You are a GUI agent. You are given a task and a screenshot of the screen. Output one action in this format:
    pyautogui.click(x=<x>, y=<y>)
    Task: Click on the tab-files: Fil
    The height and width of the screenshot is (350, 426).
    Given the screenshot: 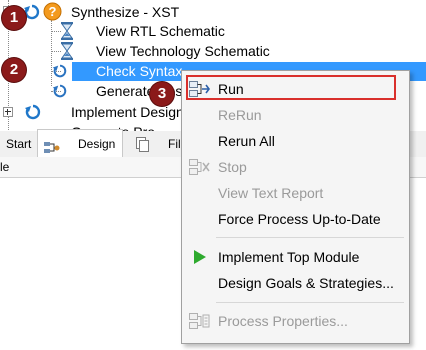 What is the action you would take?
    pyautogui.click(x=155, y=144)
    